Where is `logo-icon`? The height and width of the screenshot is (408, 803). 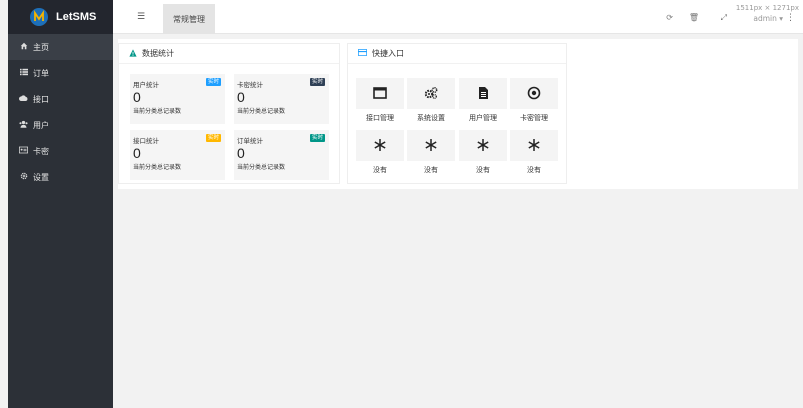
logo-icon is located at coordinates (39, 17).